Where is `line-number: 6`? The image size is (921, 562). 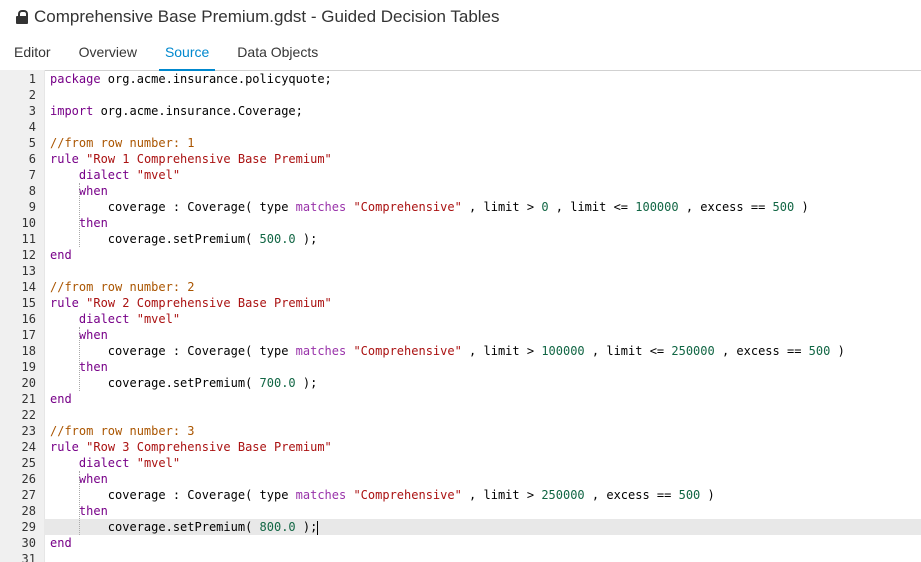
line-number: 6 is located at coordinates (32, 159).